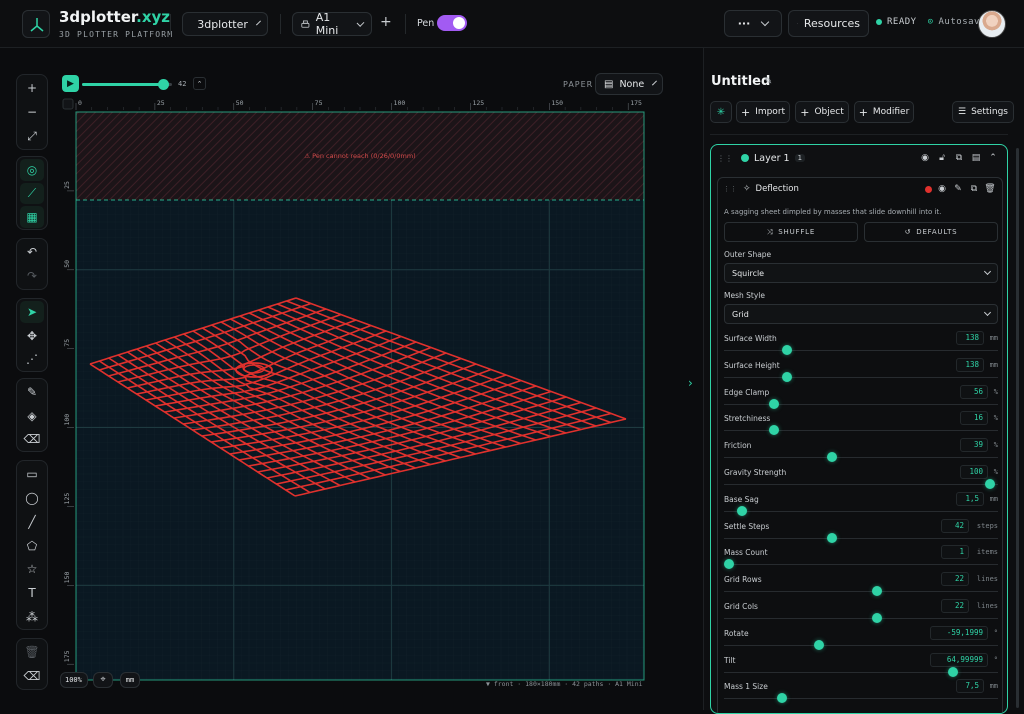  What do you see at coordinates (32, 88) in the screenshot?
I see `zoom-in-icon: +` at bounding box center [32, 88].